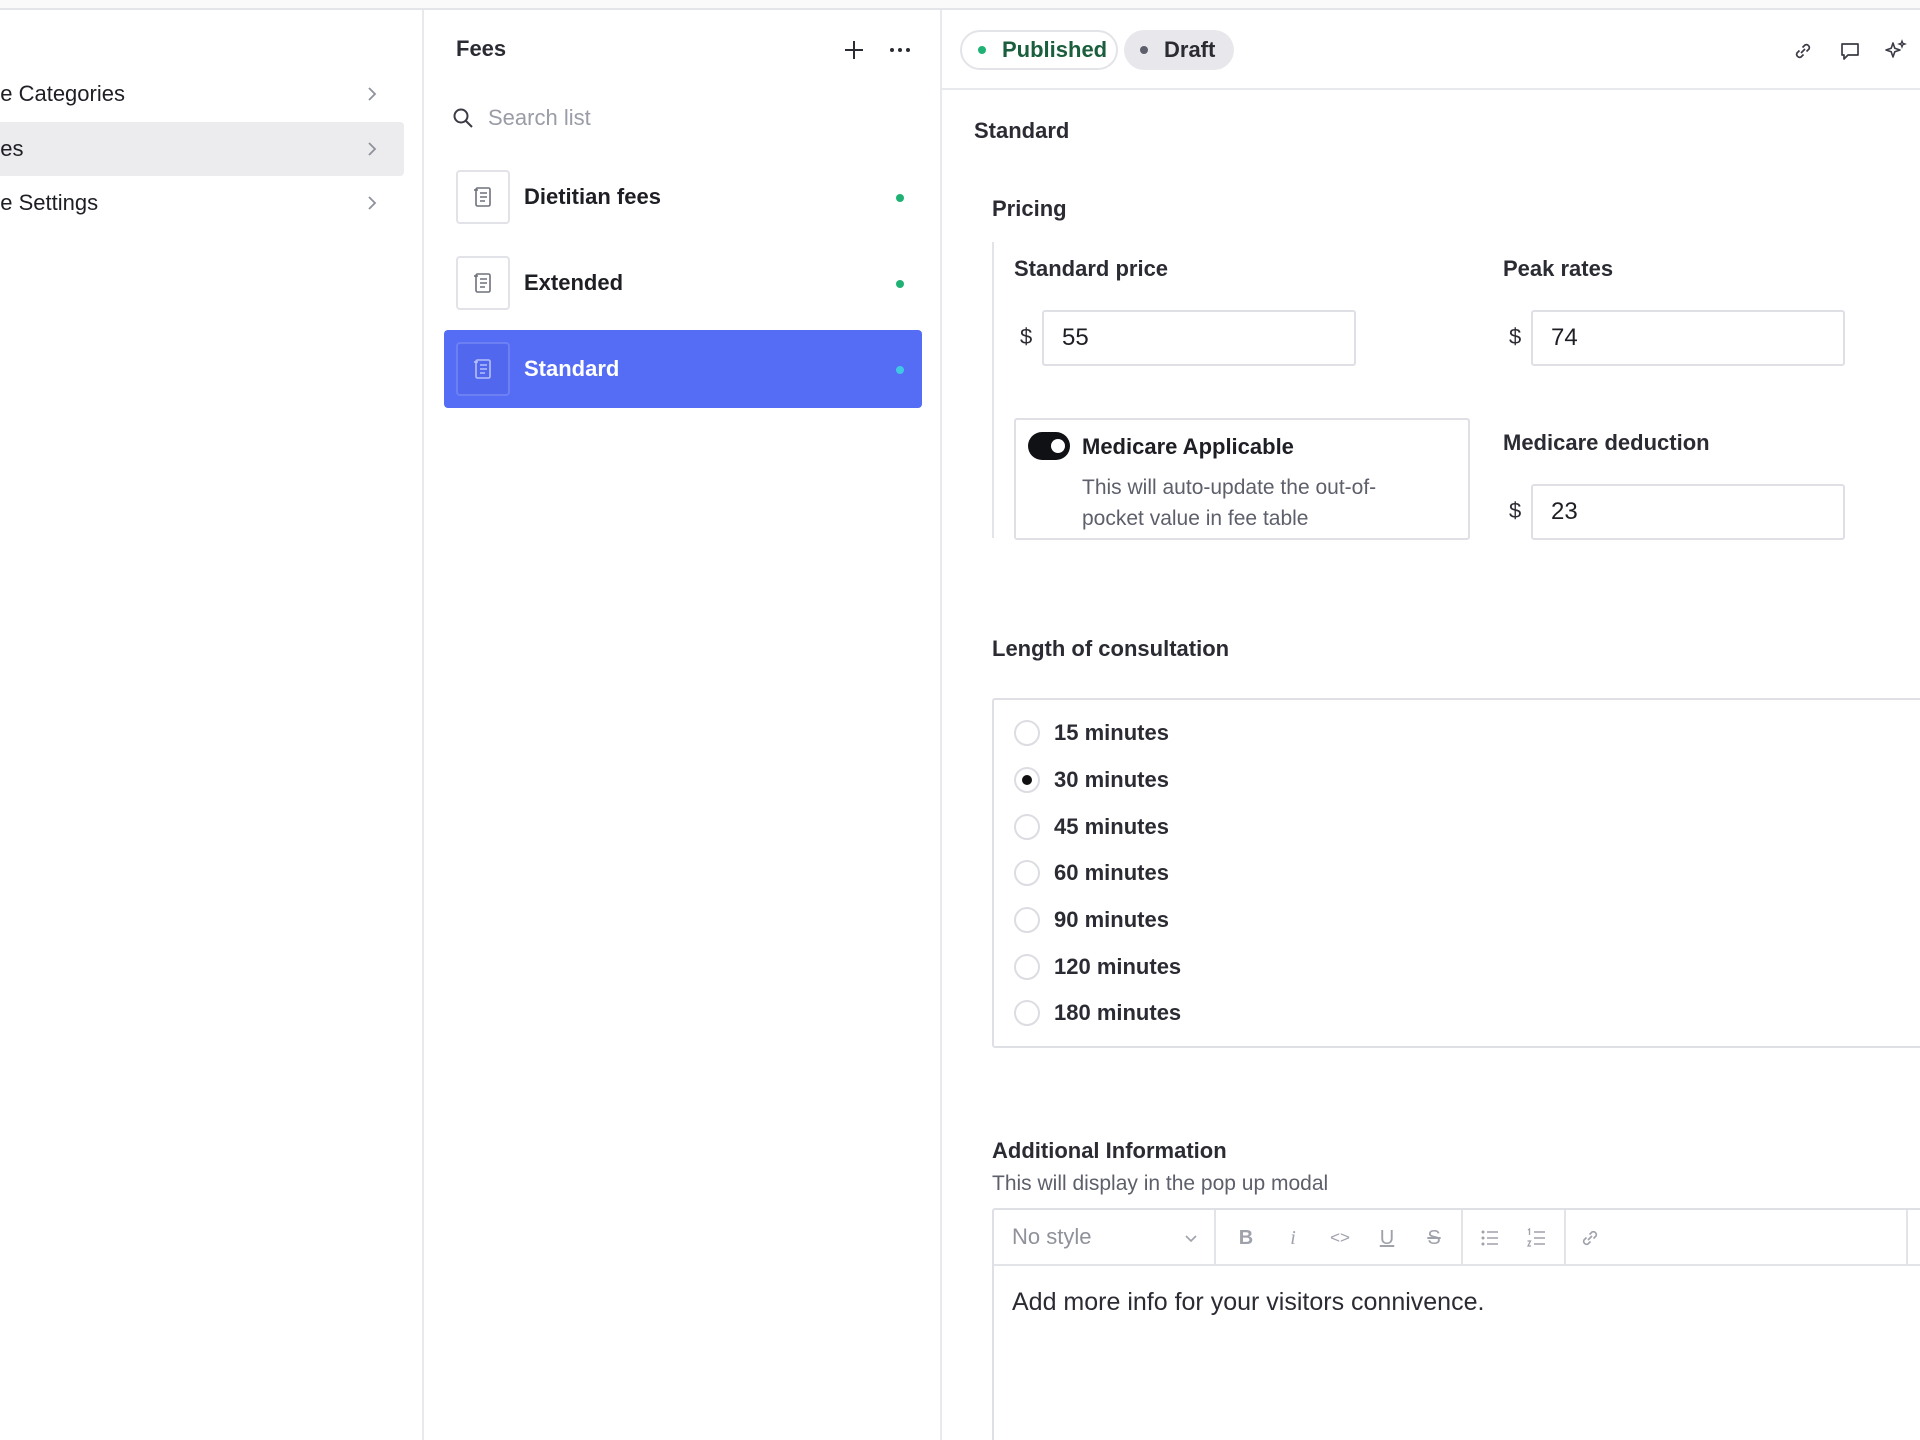  Describe the element at coordinates (1118, 966) in the screenshot. I see `radio-label: 120 minutes` at that location.